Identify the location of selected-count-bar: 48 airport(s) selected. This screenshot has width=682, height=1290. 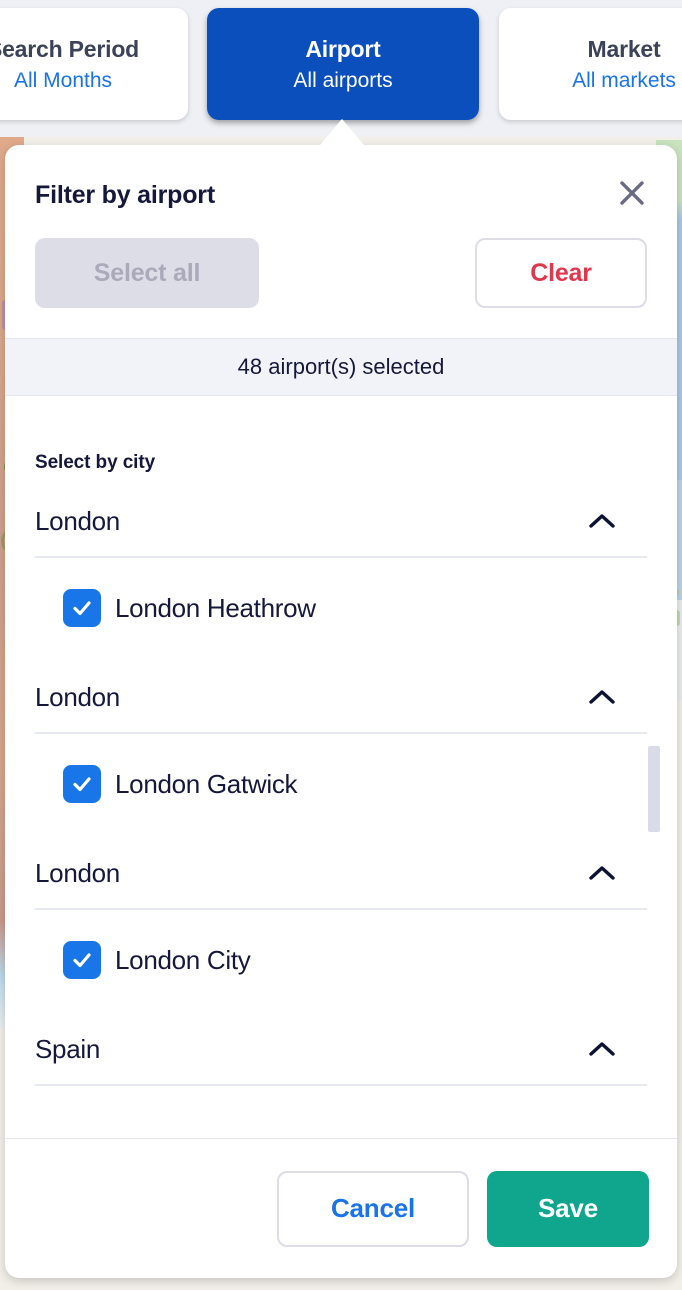
(341, 367).